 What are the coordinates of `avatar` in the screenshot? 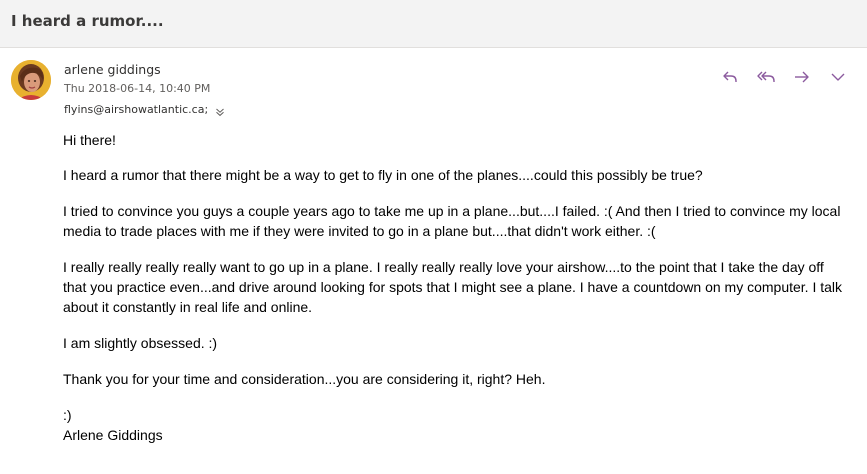 It's located at (31, 80).